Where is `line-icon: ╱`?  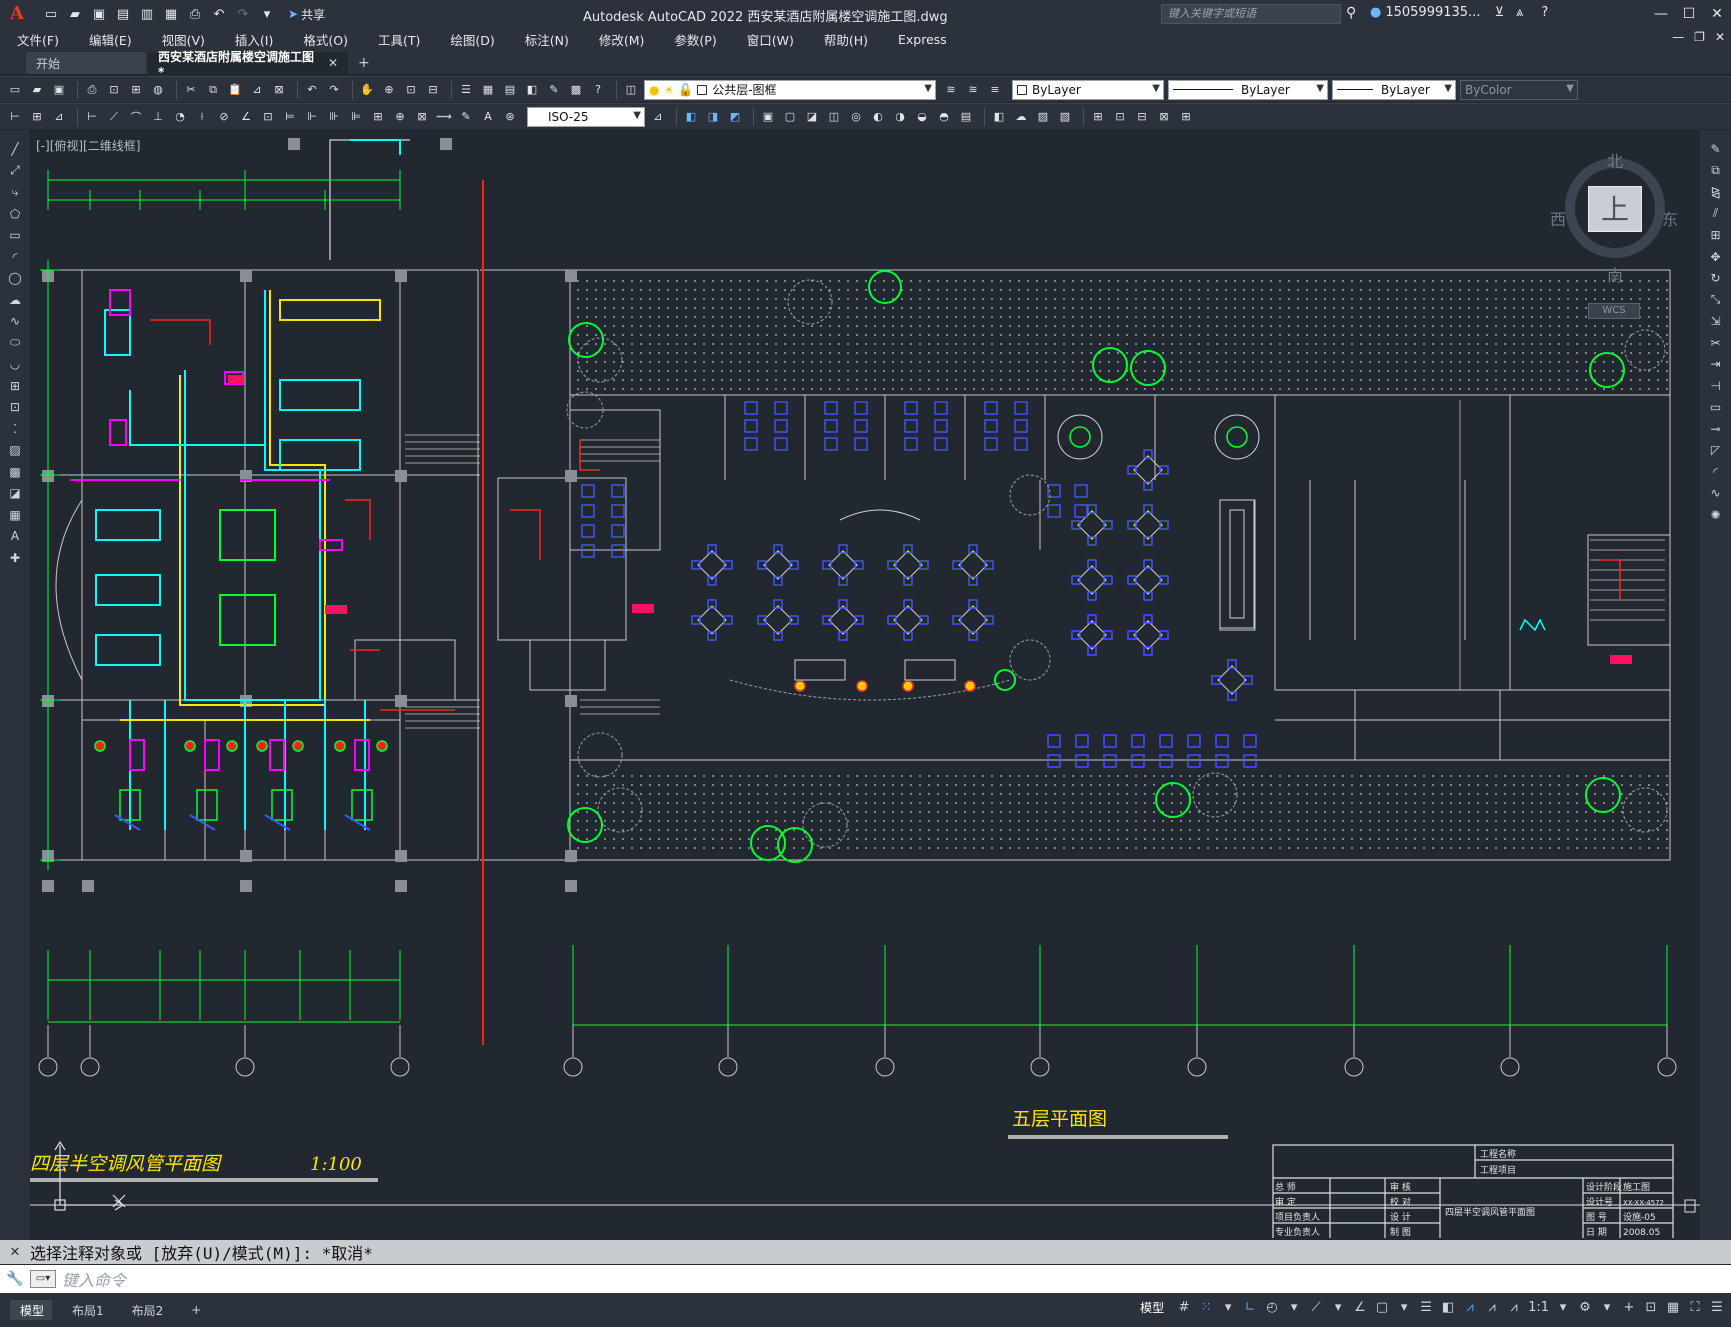 line-icon: ╱ is located at coordinates (15, 149).